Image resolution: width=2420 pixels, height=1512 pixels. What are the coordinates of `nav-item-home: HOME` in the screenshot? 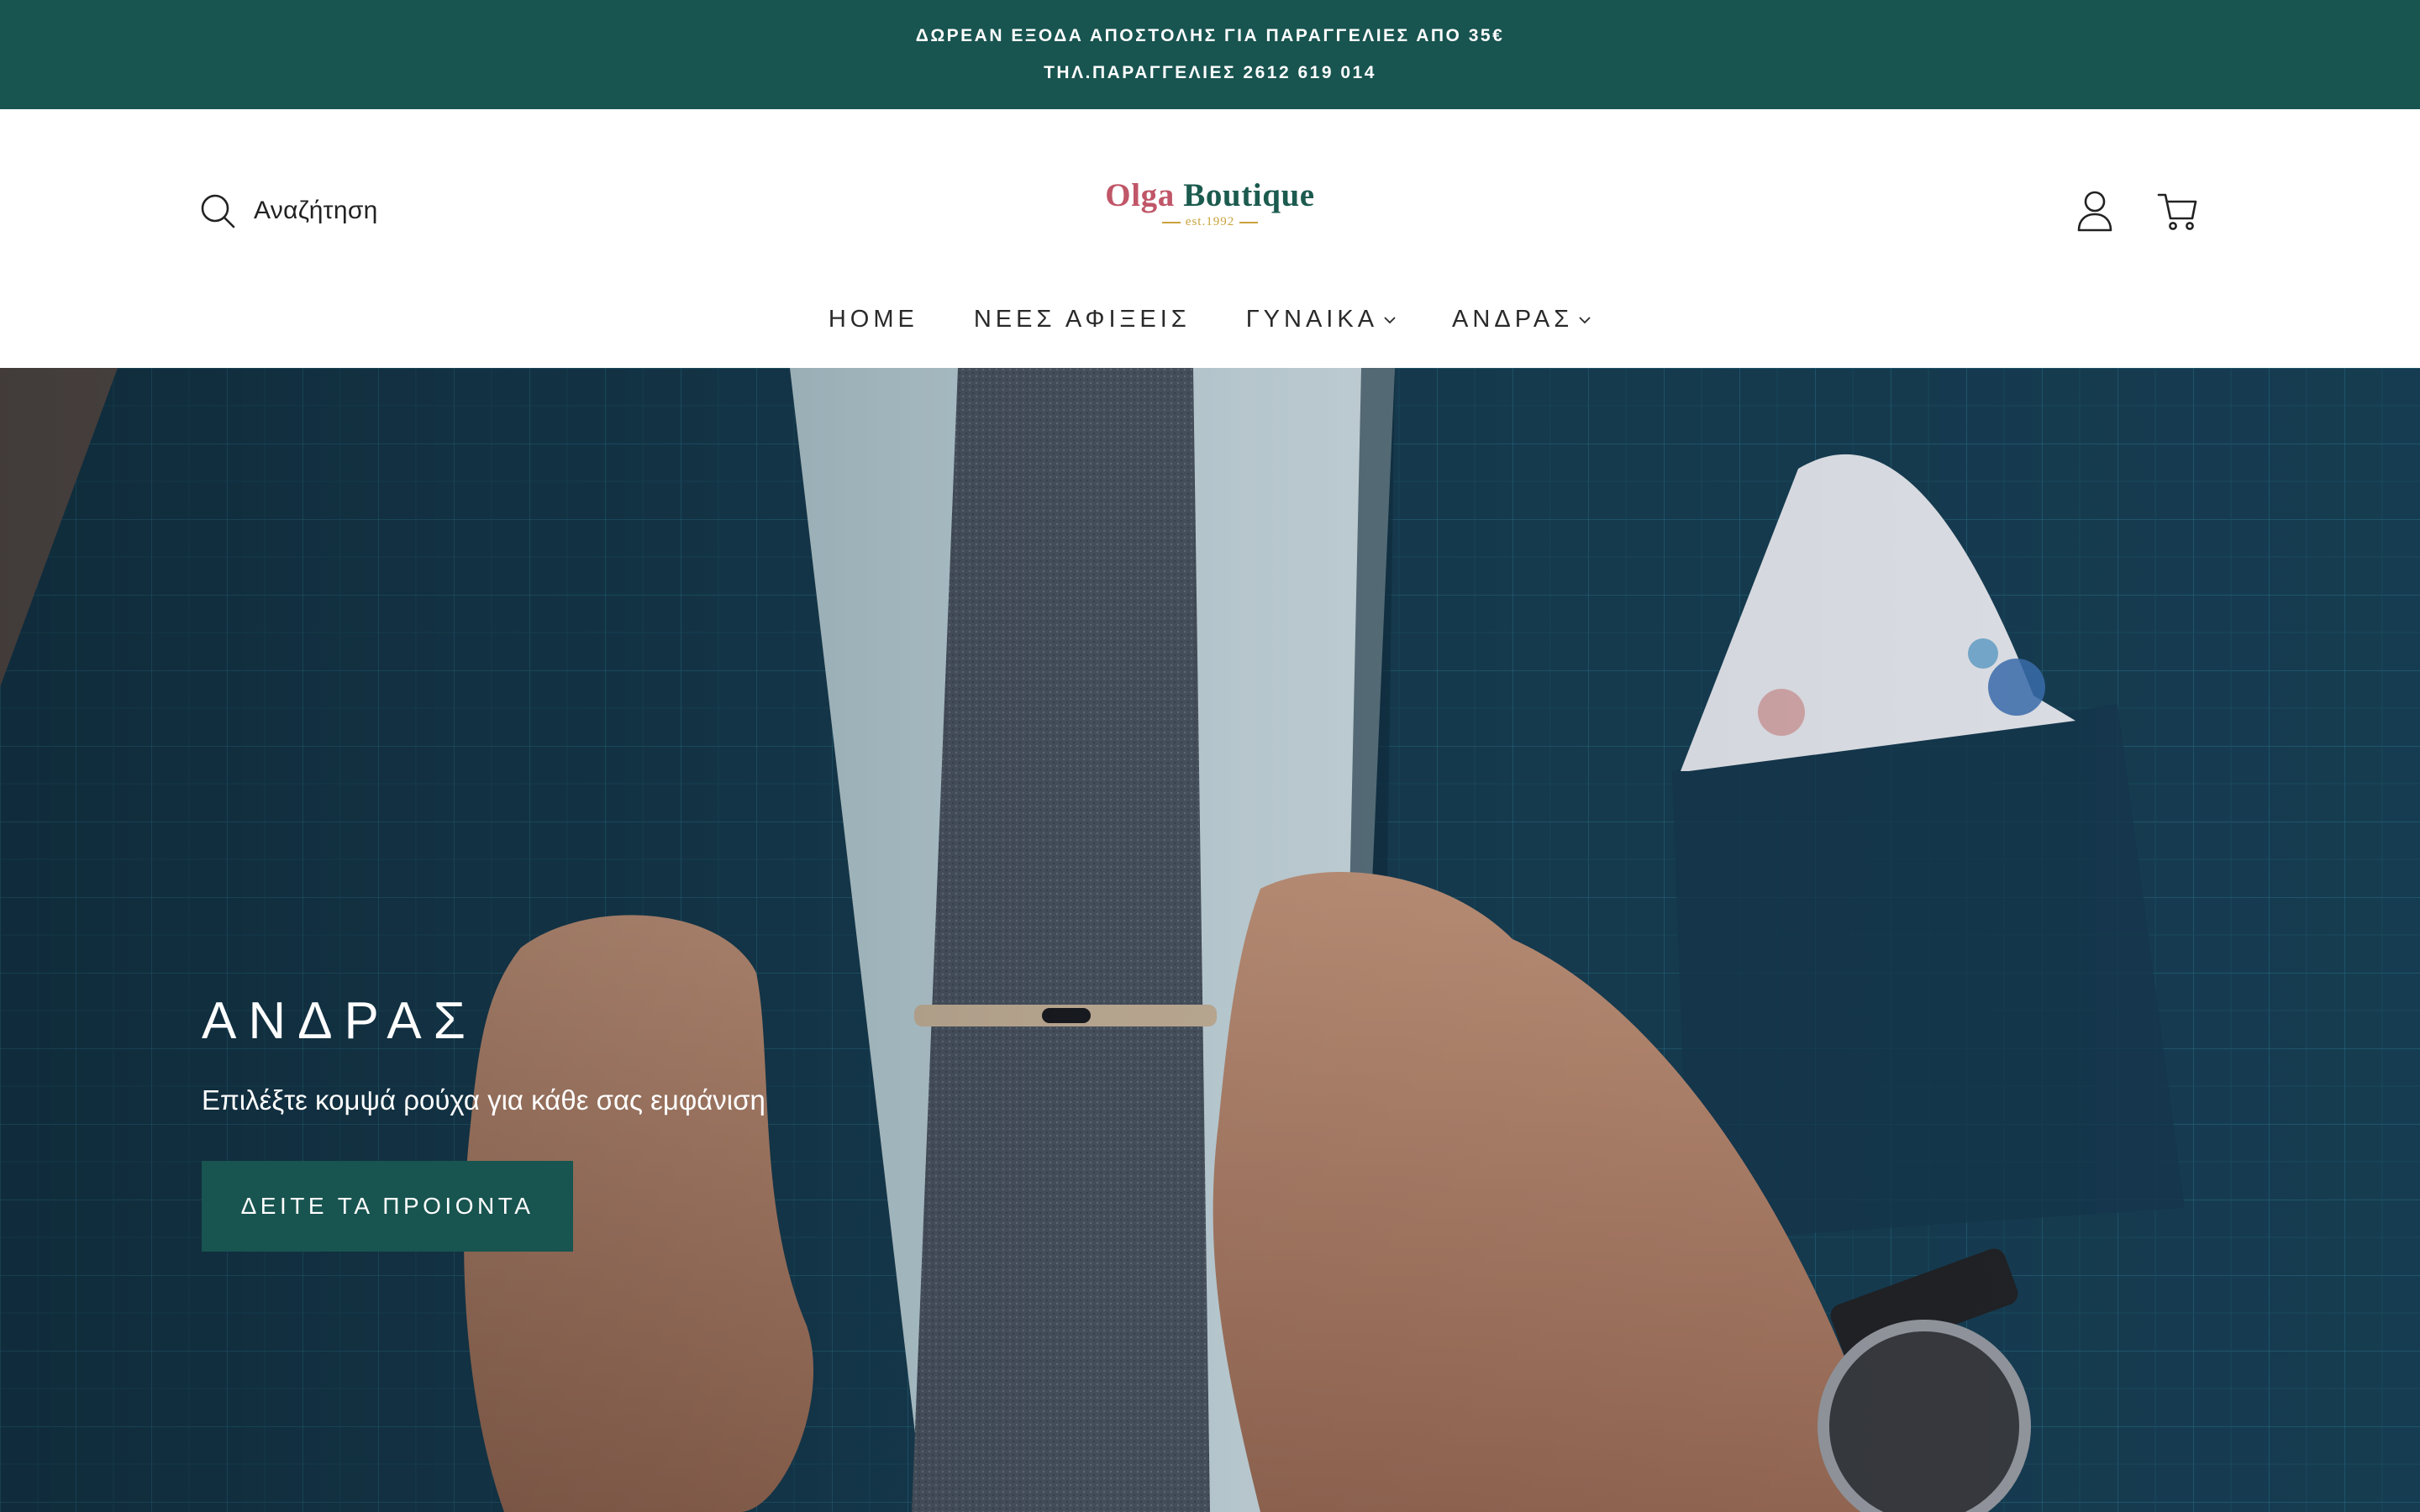 It's located at (873, 319).